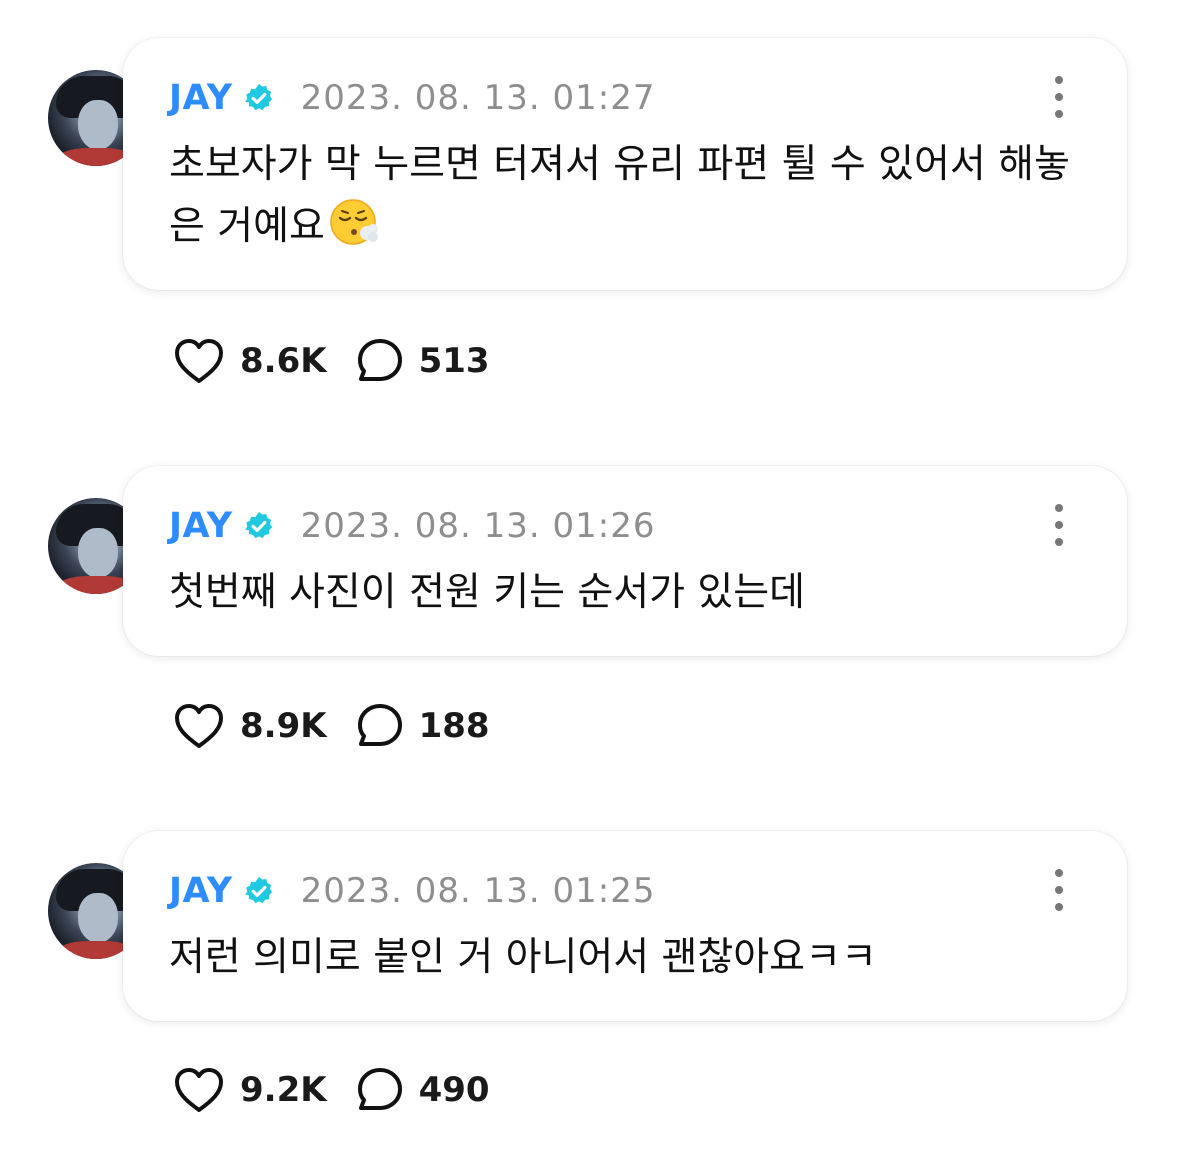  I want to click on like-button: 8.9K, so click(249, 726).